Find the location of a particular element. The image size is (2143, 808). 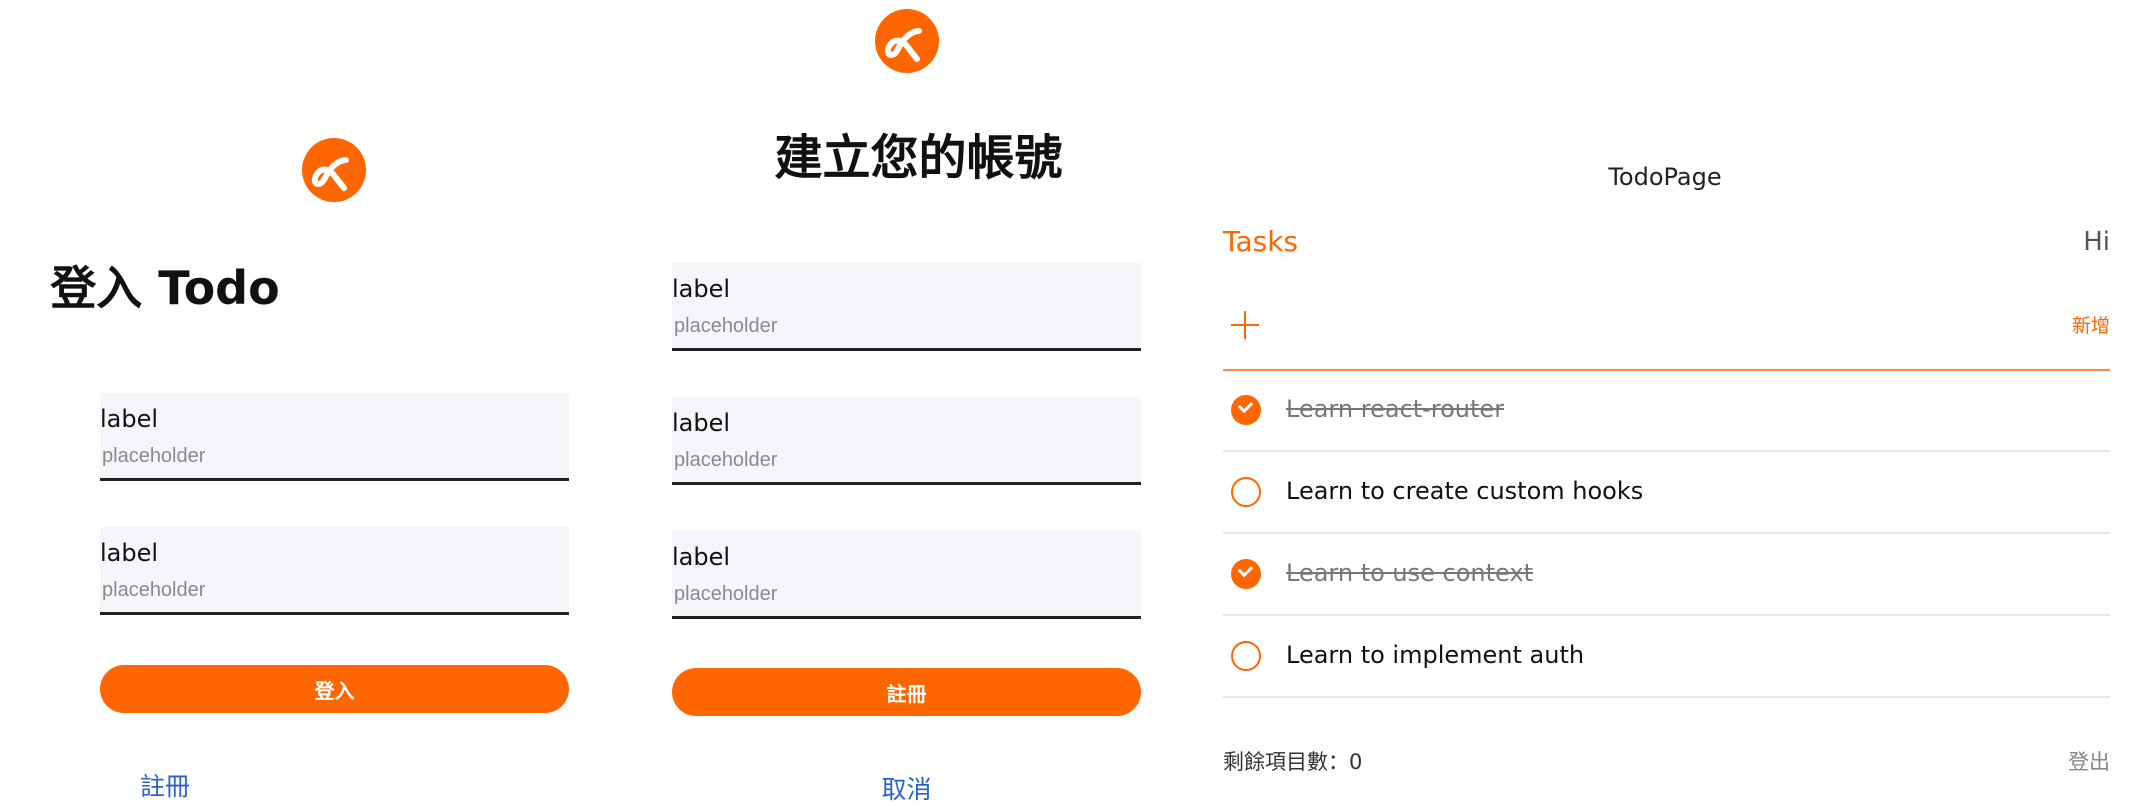

logout-button: 登出 is located at coordinates (2089, 761).